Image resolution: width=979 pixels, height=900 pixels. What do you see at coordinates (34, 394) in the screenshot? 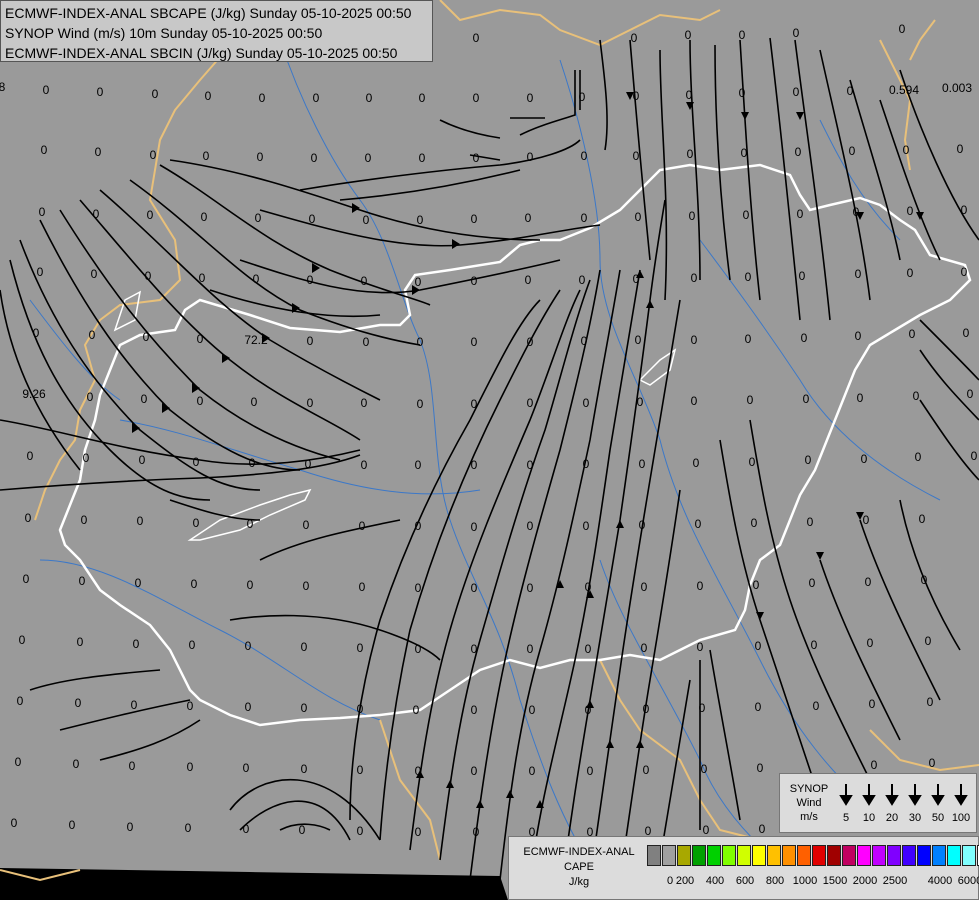
I see `cape-value-label: 9.26` at bounding box center [34, 394].